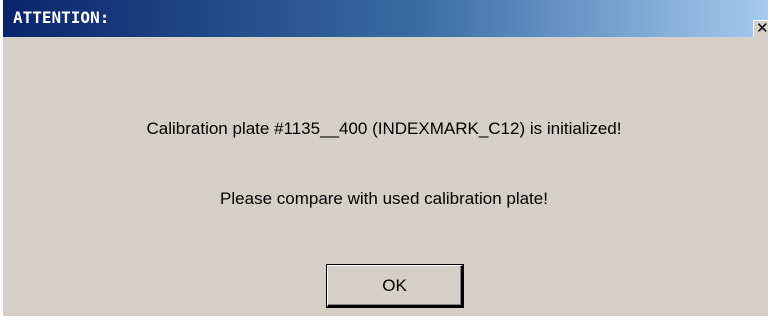 This screenshot has height=321, width=768. I want to click on close-icon: ✕, so click(762, 29).